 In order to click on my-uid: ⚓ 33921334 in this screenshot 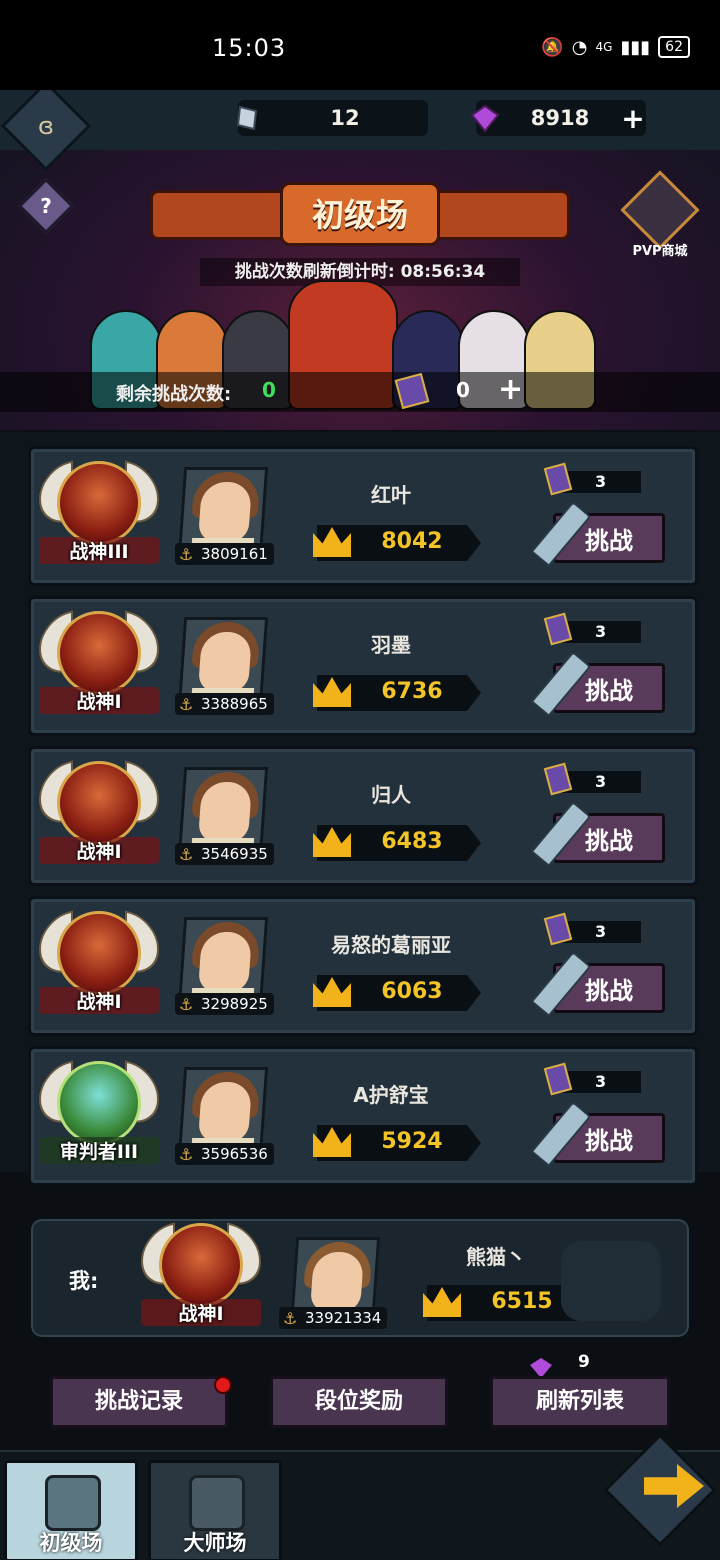, I will do `click(333, 1318)`.